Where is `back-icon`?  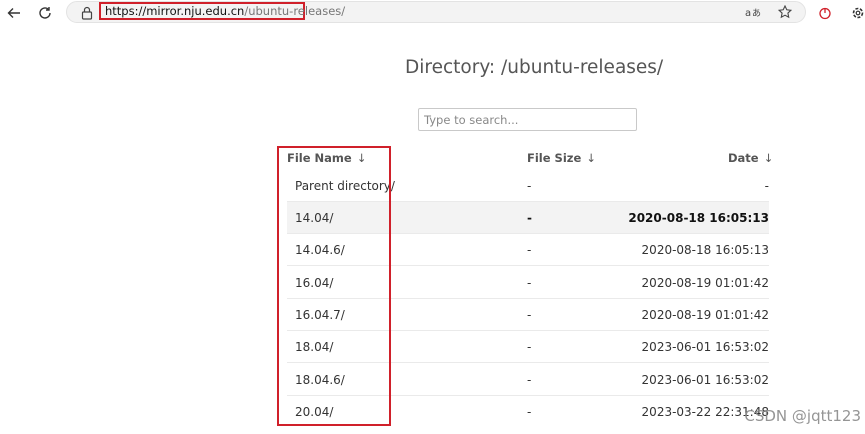 back-icon is located at coordinates (14, 13).